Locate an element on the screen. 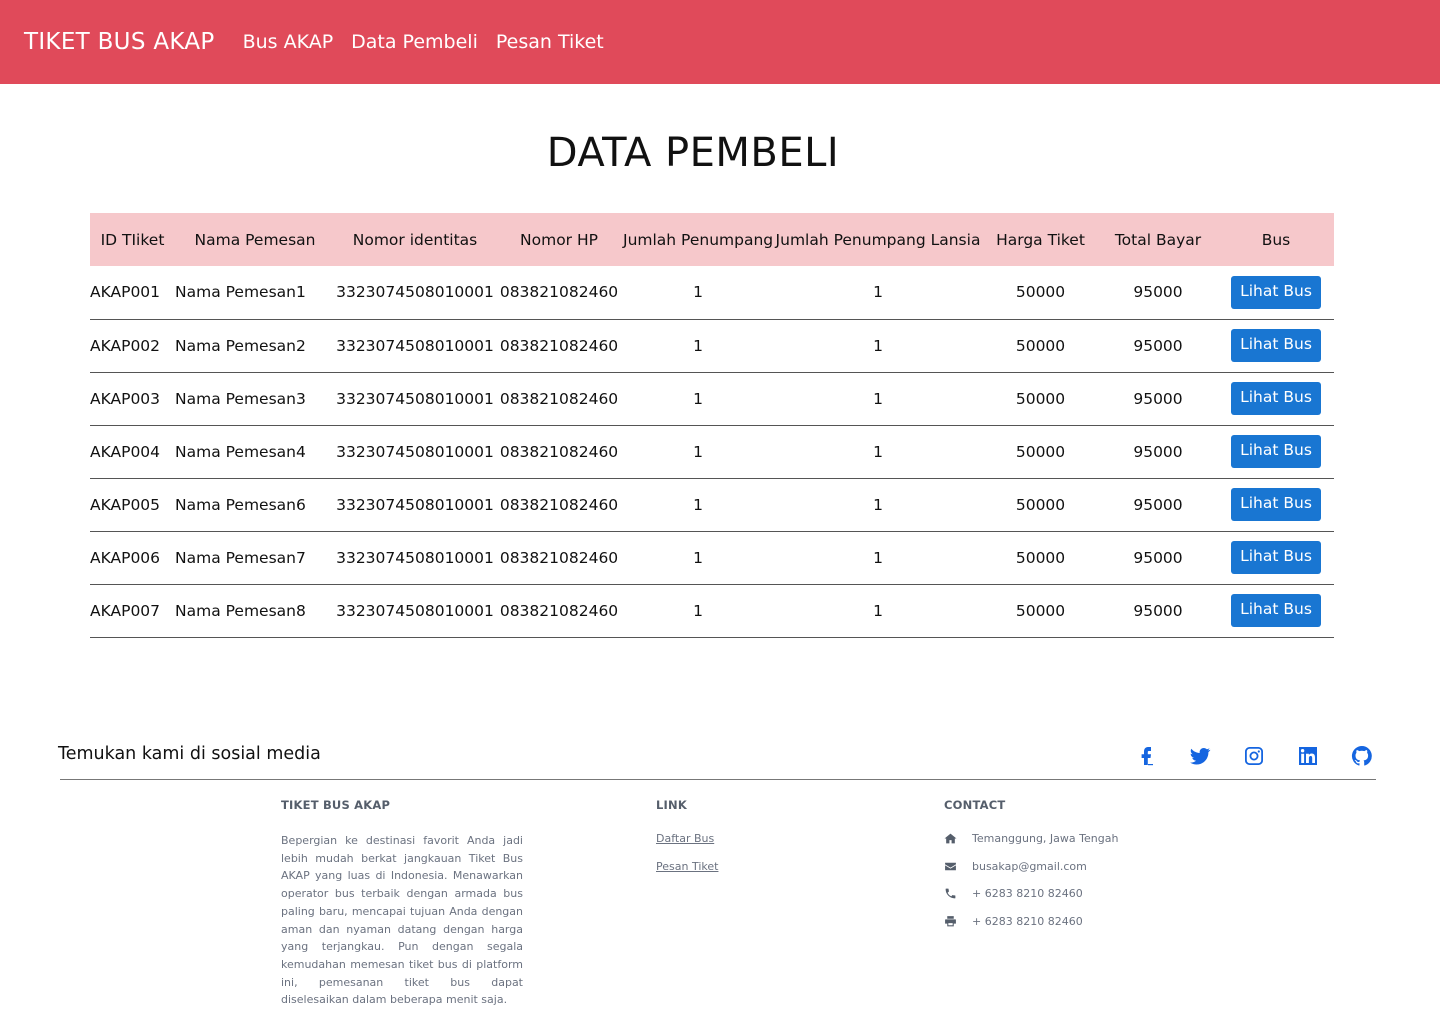  header-total-bayar: Total Bayar is located at coordinates (1158, 239).